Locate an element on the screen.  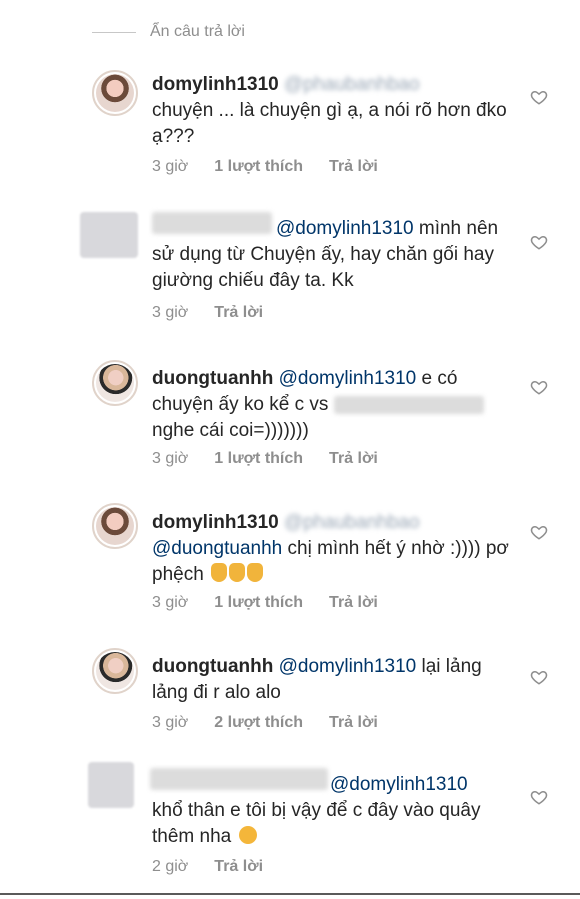
bottom-divider is located at coordinates (290, 894).